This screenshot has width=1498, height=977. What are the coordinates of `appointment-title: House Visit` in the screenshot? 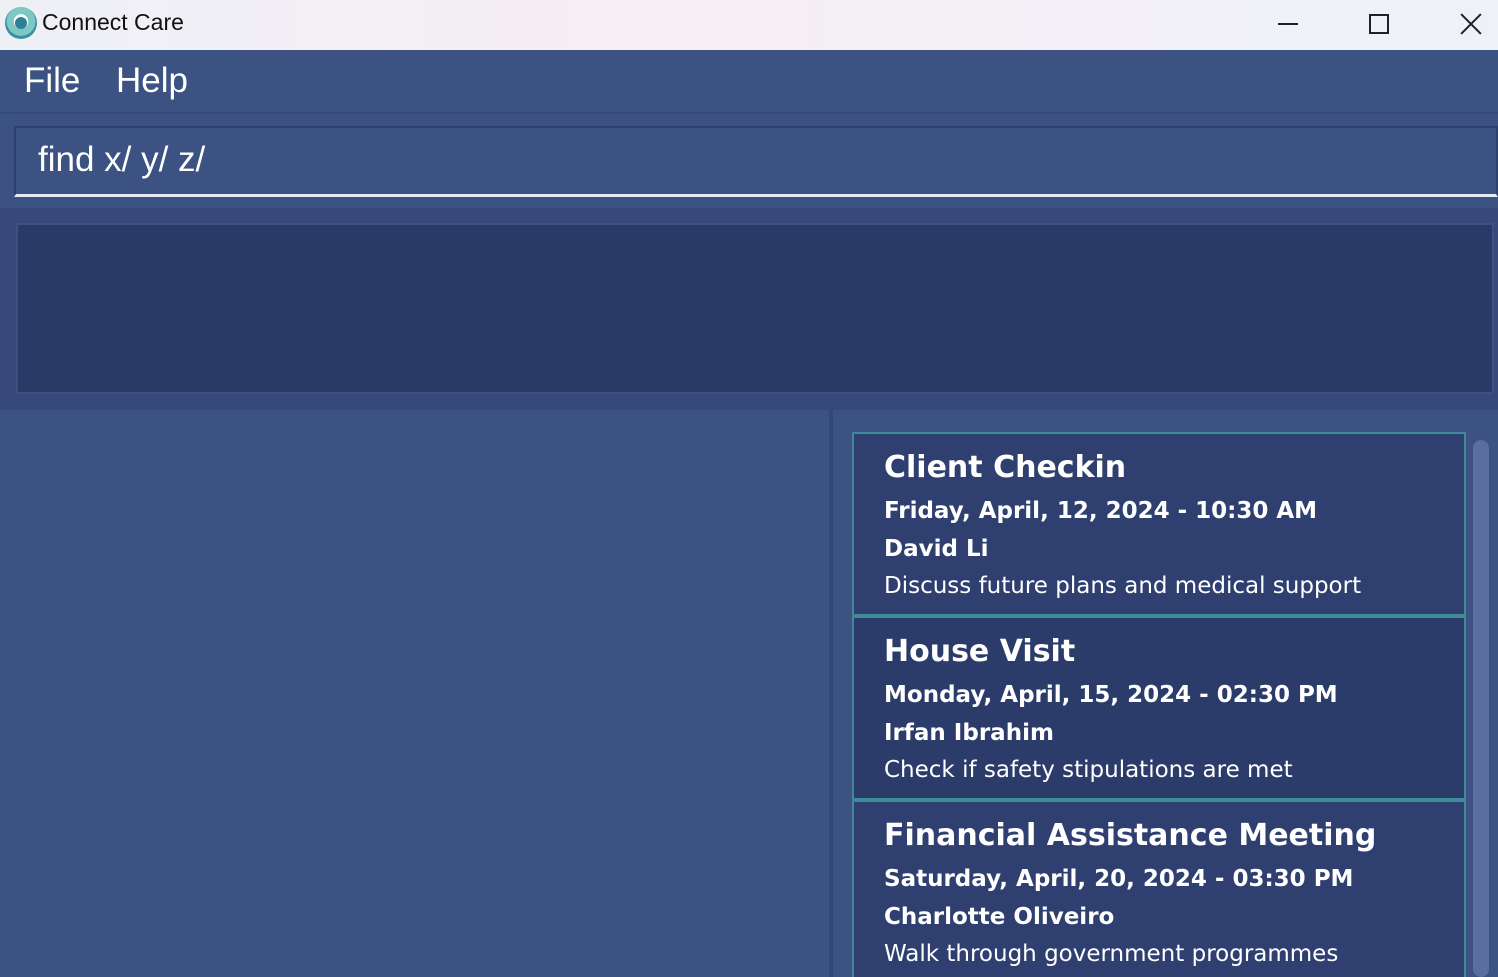 It's located at (980, 651).